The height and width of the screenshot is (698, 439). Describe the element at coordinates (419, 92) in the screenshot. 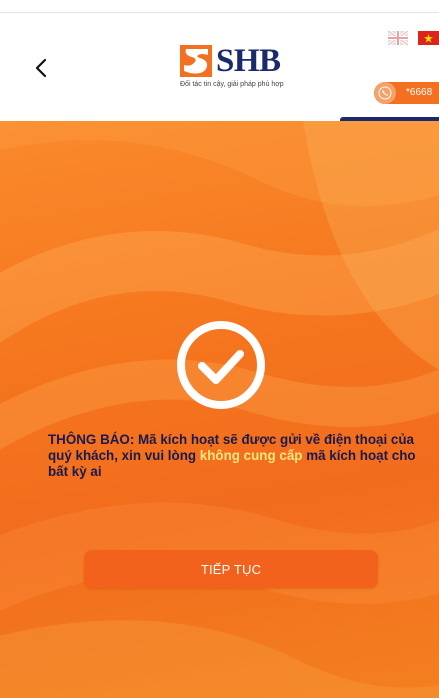

I see `hotline-number: *6668` at that location.